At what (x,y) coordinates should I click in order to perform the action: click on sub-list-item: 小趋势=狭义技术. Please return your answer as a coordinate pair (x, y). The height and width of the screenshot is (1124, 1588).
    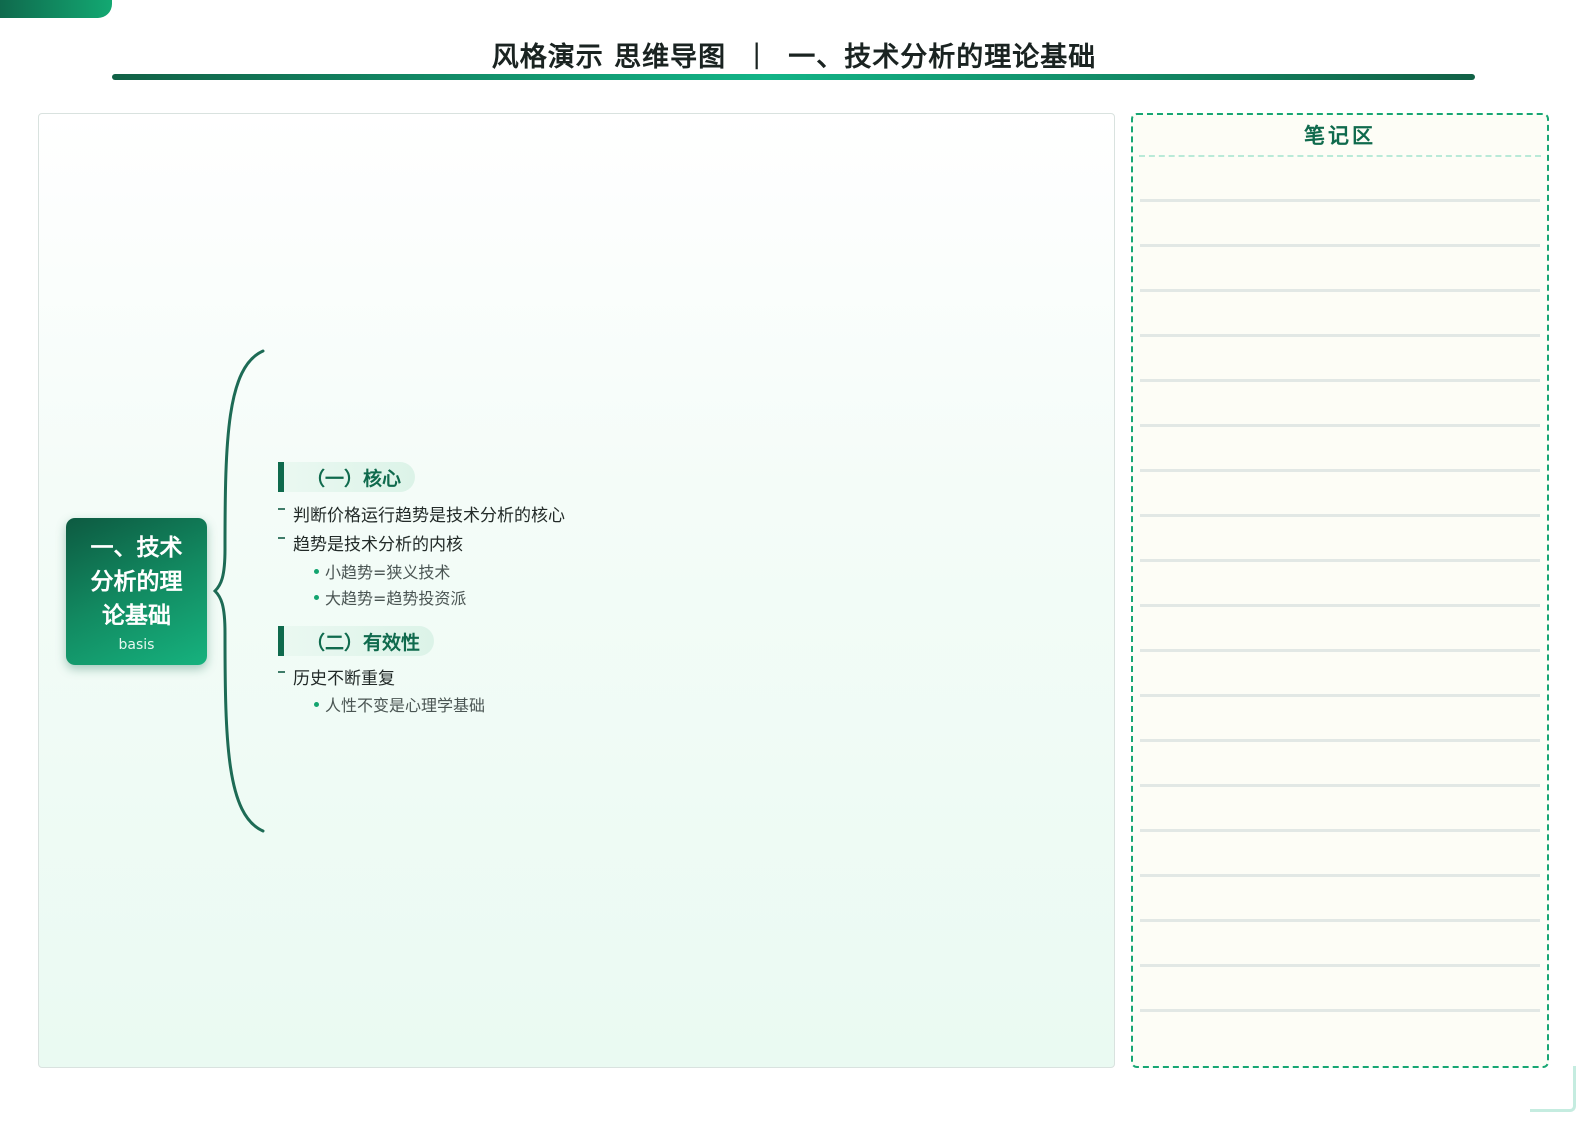
    Looking at the image, I should click on (382, 571).